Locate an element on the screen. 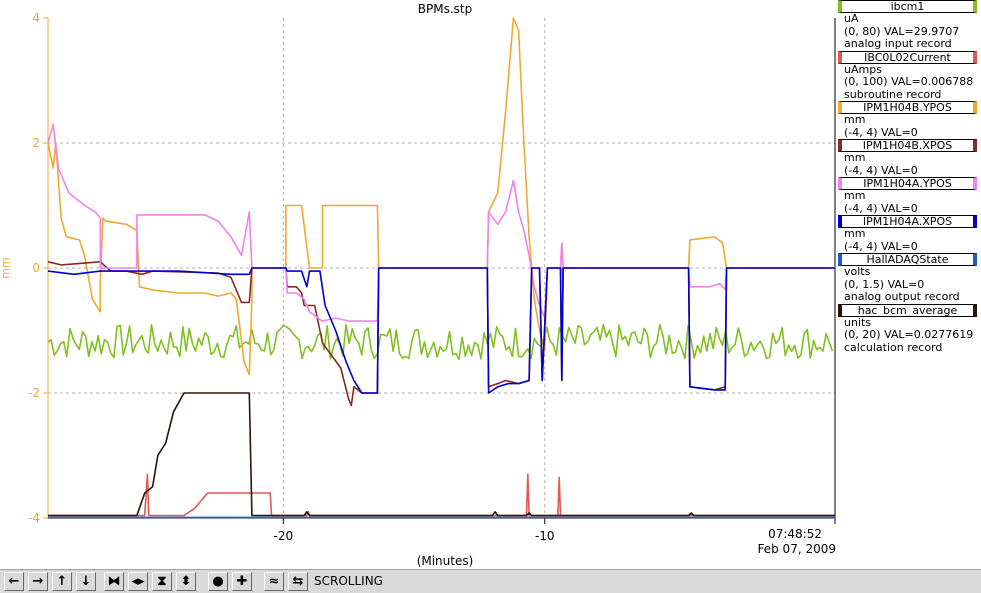  zoom-out-y-button: ⬍ is located at coordinates (186, 581).